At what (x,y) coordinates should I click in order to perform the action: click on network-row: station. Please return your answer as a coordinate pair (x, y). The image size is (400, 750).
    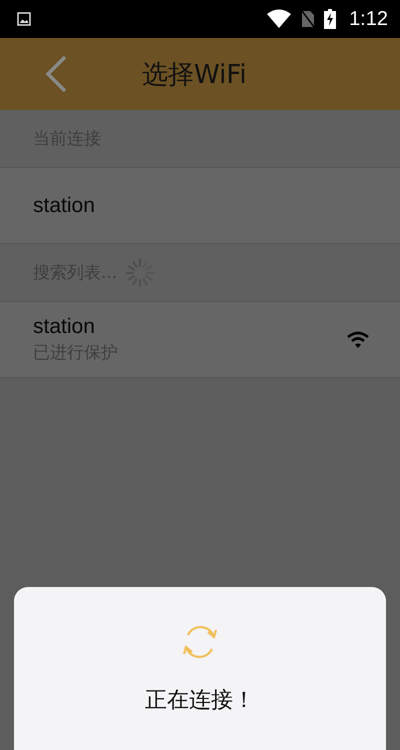
    Looking at the image, I should click on (200, 206).